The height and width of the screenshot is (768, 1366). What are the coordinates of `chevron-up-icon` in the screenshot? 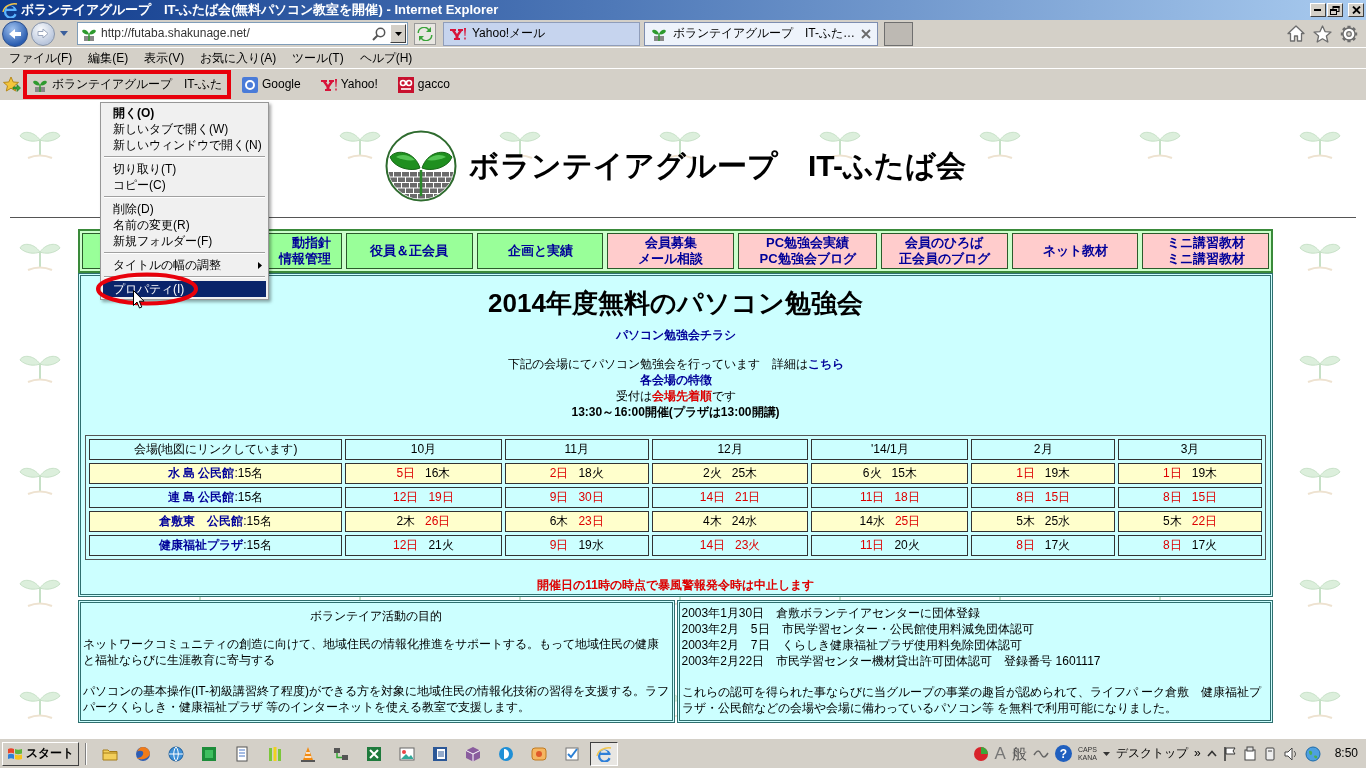 It's located at (1211, 753).